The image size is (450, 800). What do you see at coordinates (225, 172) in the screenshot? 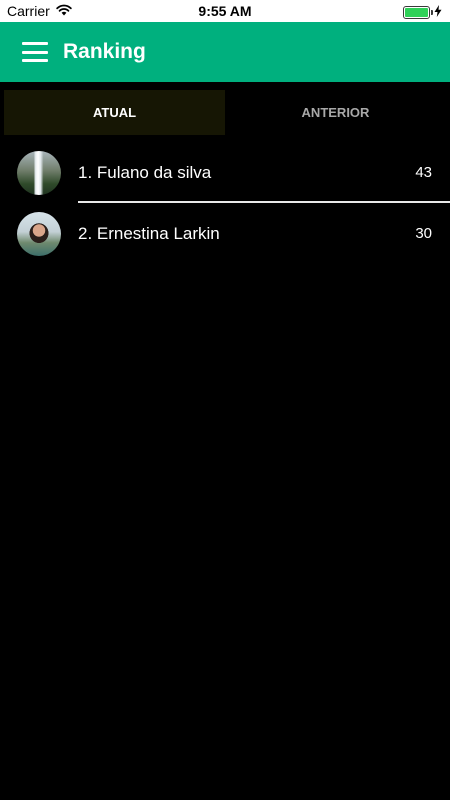
I see `list-item: 1. Fulano da silva 43` at bounding box center [225, 172].